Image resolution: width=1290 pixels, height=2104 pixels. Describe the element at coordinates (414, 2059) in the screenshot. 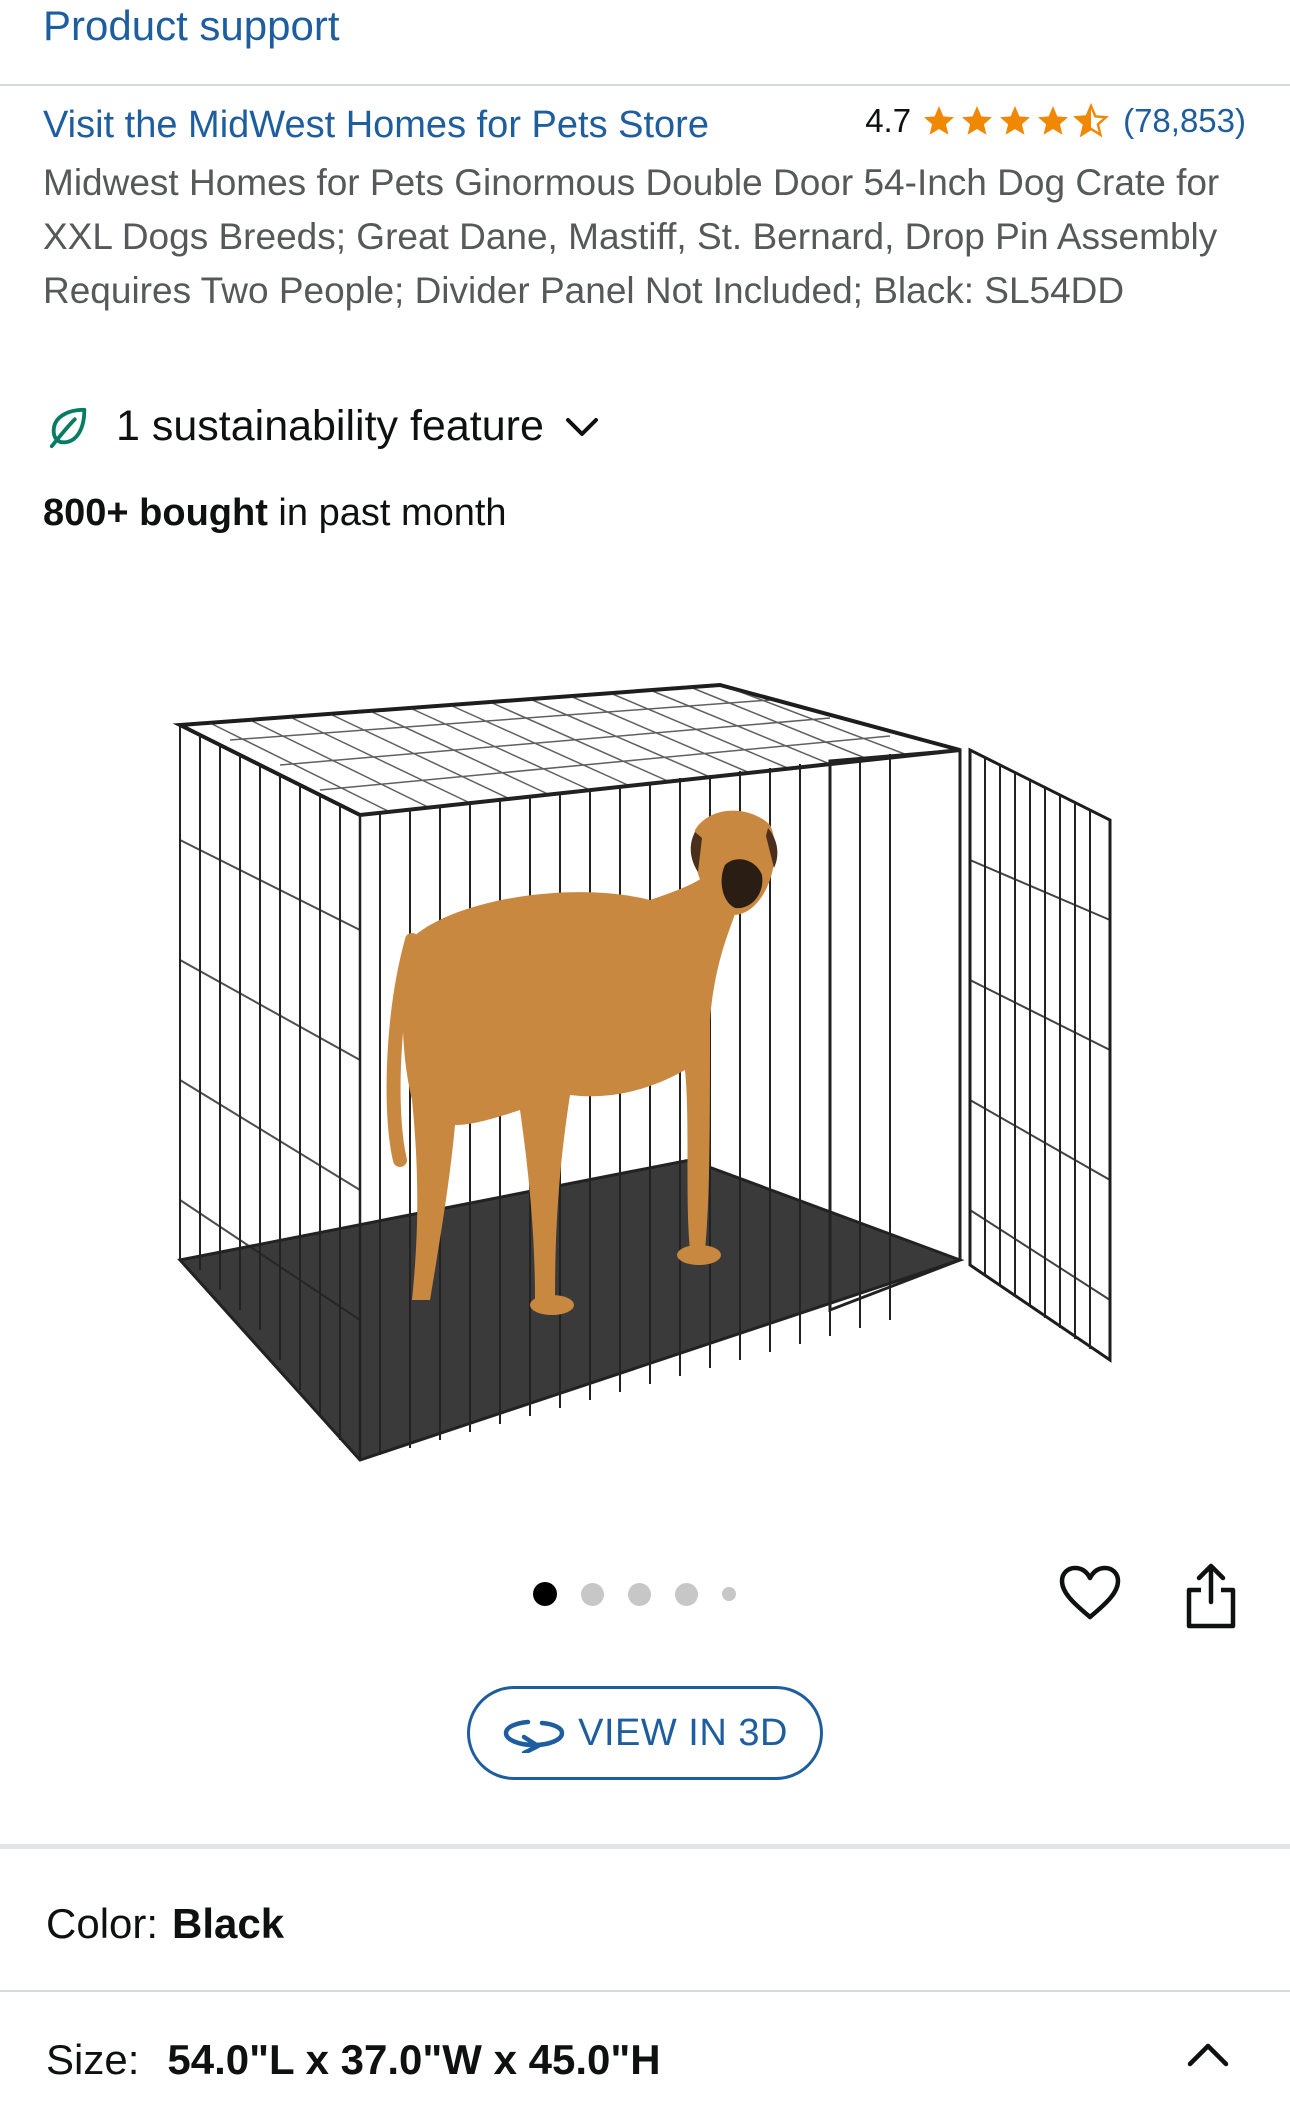

I see `size-value: 54.0"L x 37.0"W x 45.0"H` at that location.